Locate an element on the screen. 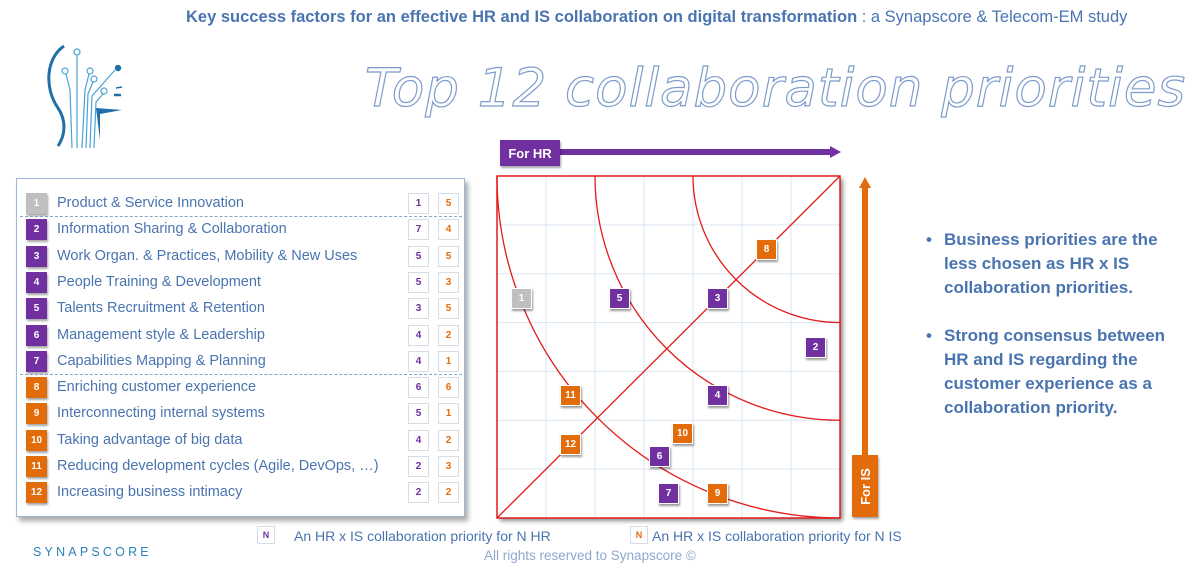  y-axis-label-for-is: For IS is located at coordinates (865, 486).